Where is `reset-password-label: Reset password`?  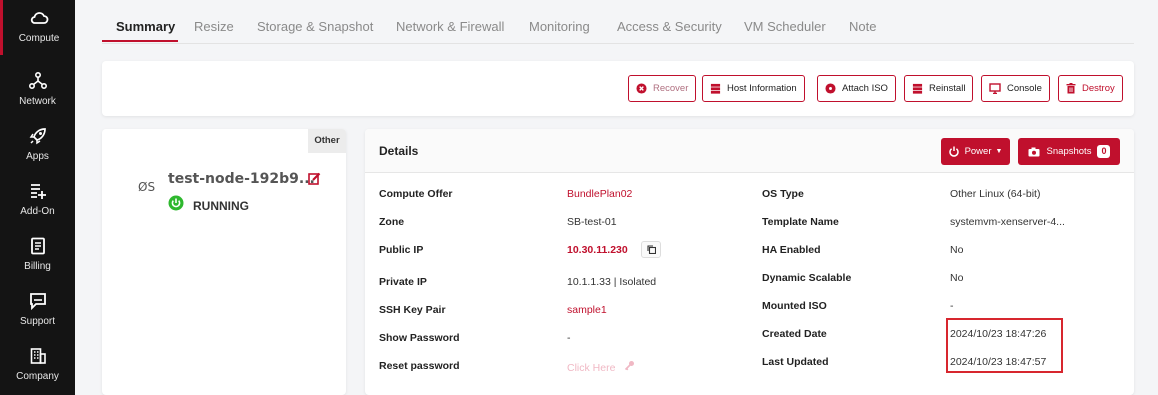
reset-password-label: Reset password is located at coordinates (419, 366).